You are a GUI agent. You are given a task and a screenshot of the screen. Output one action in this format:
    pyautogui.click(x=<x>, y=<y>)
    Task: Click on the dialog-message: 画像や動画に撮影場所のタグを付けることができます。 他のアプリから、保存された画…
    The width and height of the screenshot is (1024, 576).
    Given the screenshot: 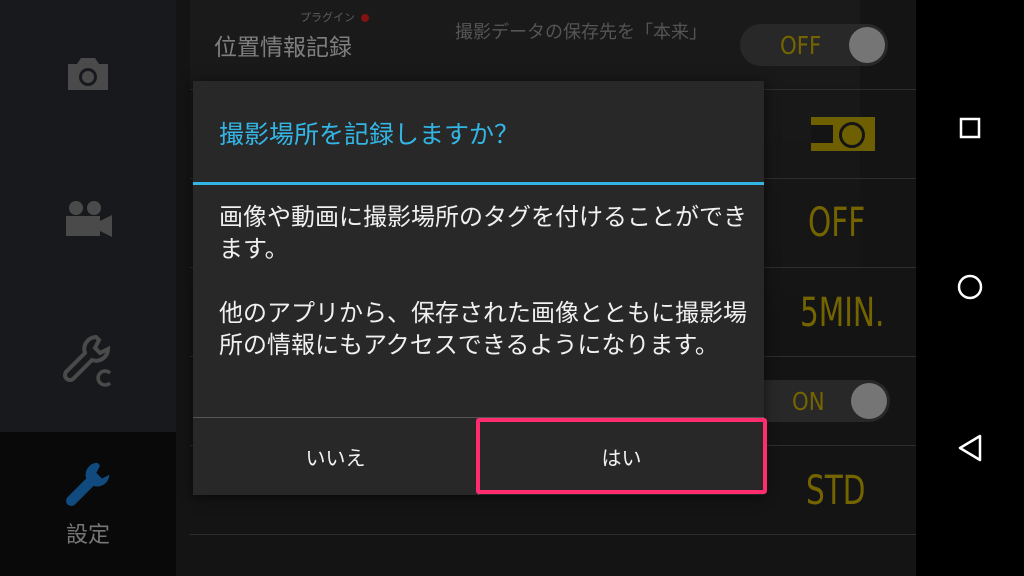 What is the action you would take?
    pyautogui.click(x=483, y=281)
    